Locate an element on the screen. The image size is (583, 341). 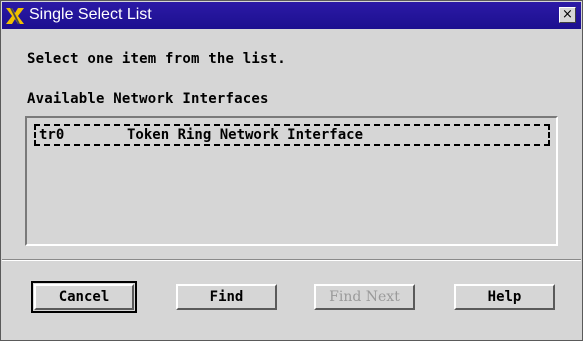
item-description: Token Ring Network Interface is located at coordinates (245, 135).